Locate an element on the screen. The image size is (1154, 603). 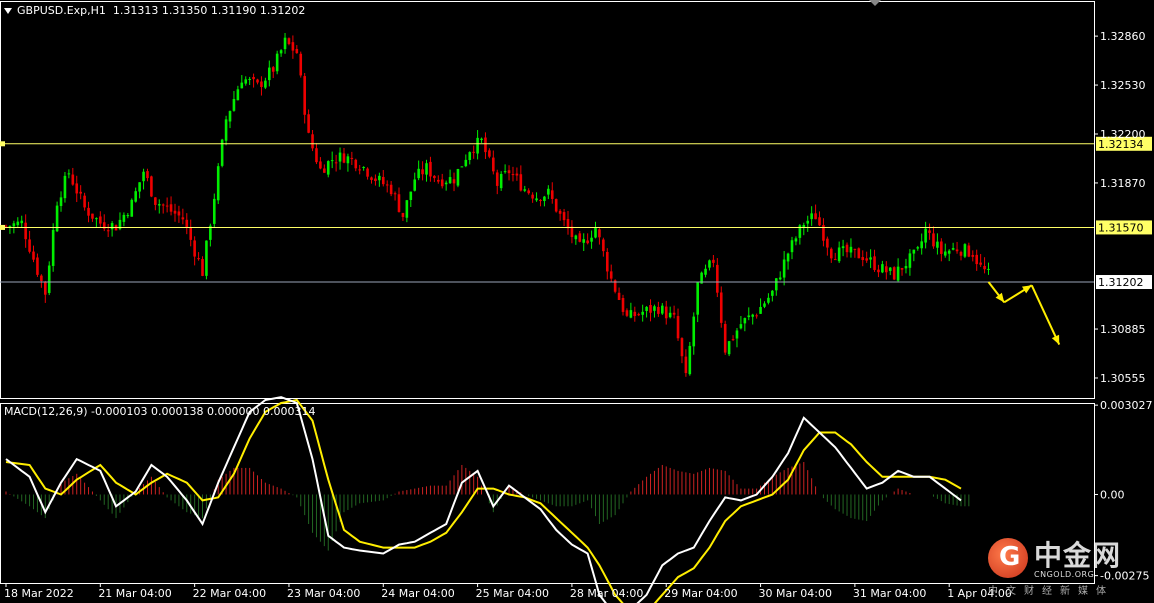
x-tick-label: 30 Mar 04:00 is located at coordinates (795, 593).